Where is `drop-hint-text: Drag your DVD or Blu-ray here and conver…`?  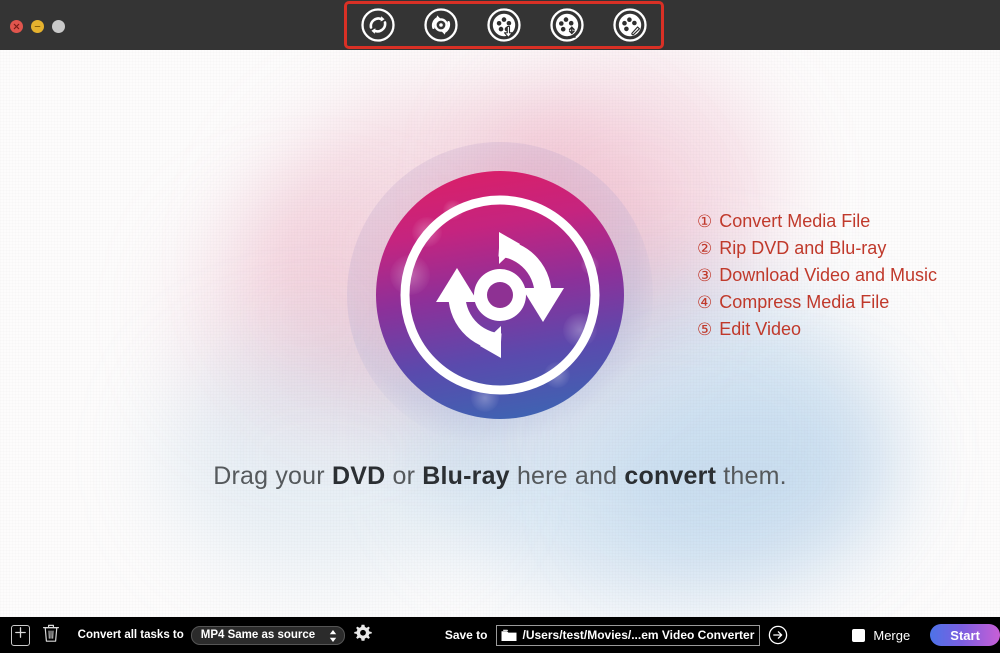 drop-hint-text: Drag your DVD or Blu-ray here and conver… is located at coordinates (500, 476).